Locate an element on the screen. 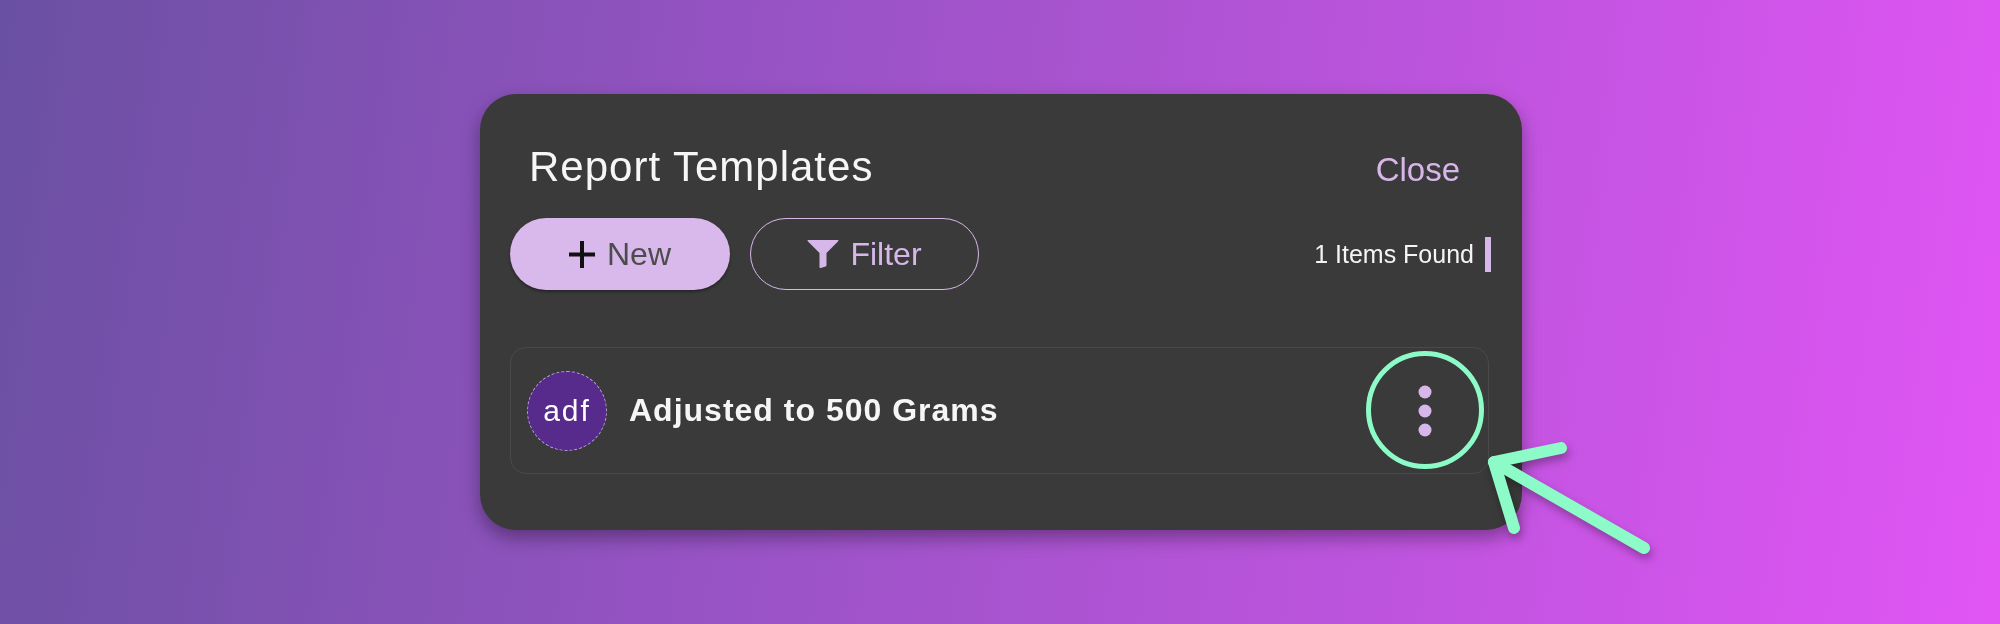 This screenshot has width=2000, height=624. dialog-title: Report Templates is located at coordinates (701, 167).